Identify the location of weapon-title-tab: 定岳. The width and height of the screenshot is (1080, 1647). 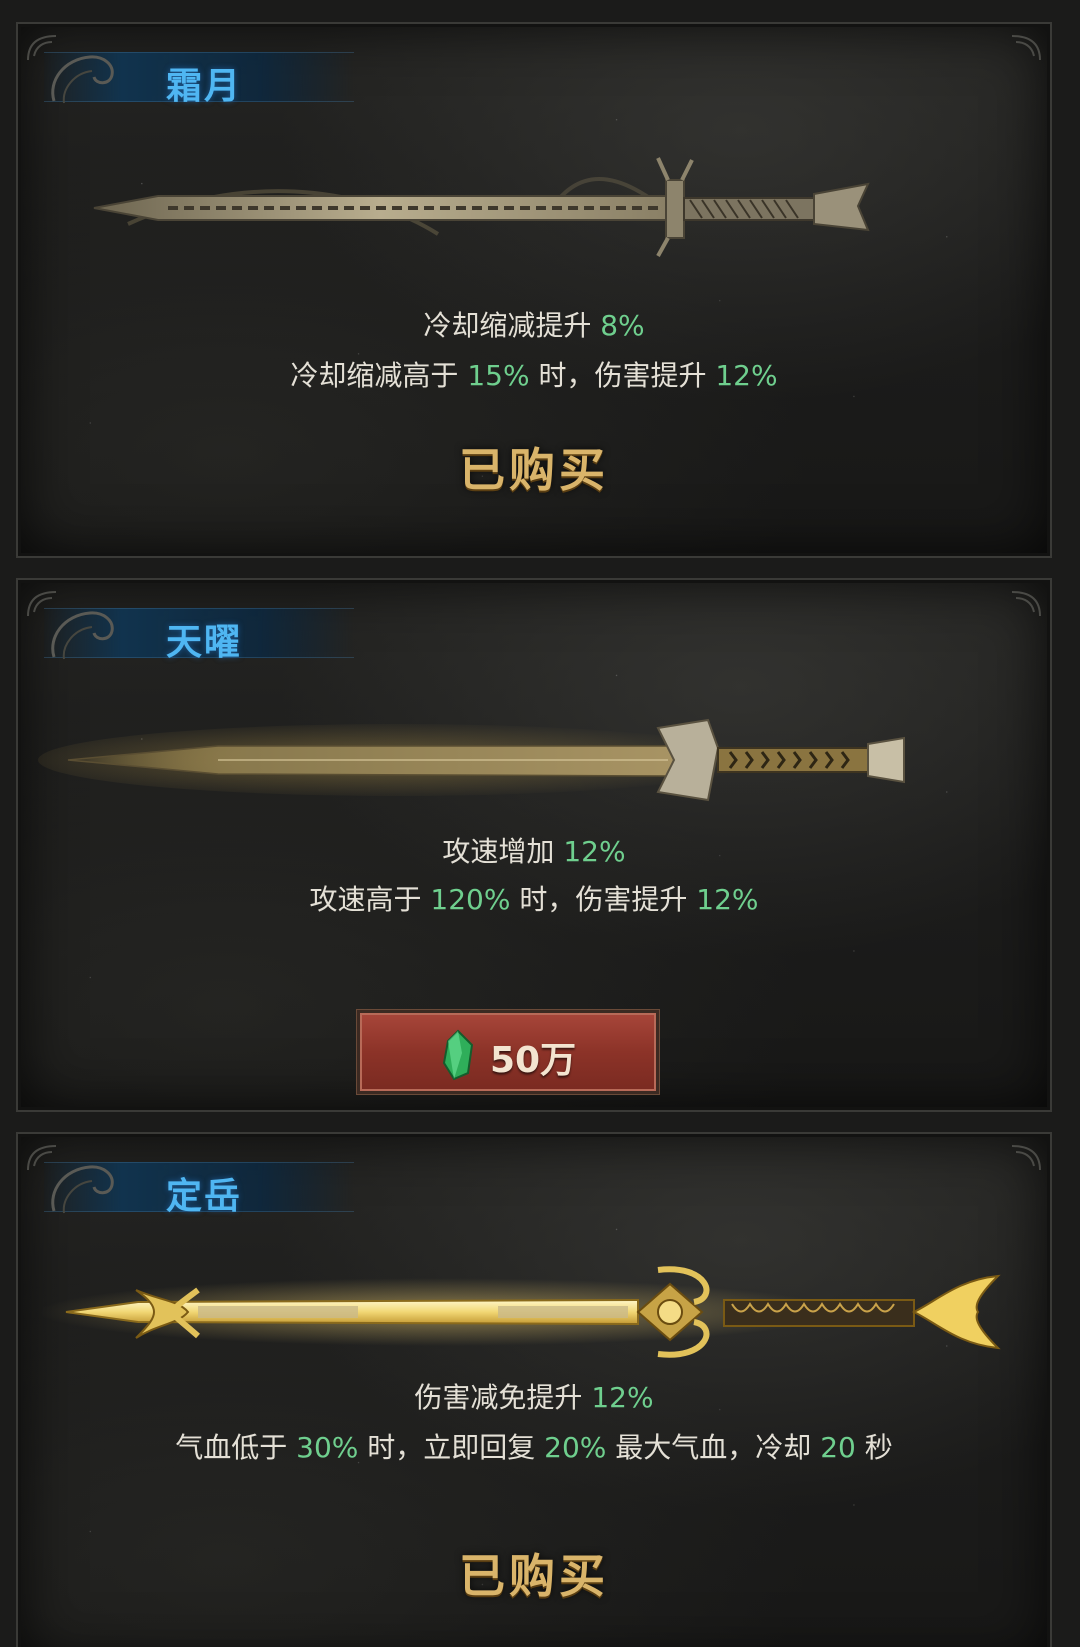
(199, 1189).